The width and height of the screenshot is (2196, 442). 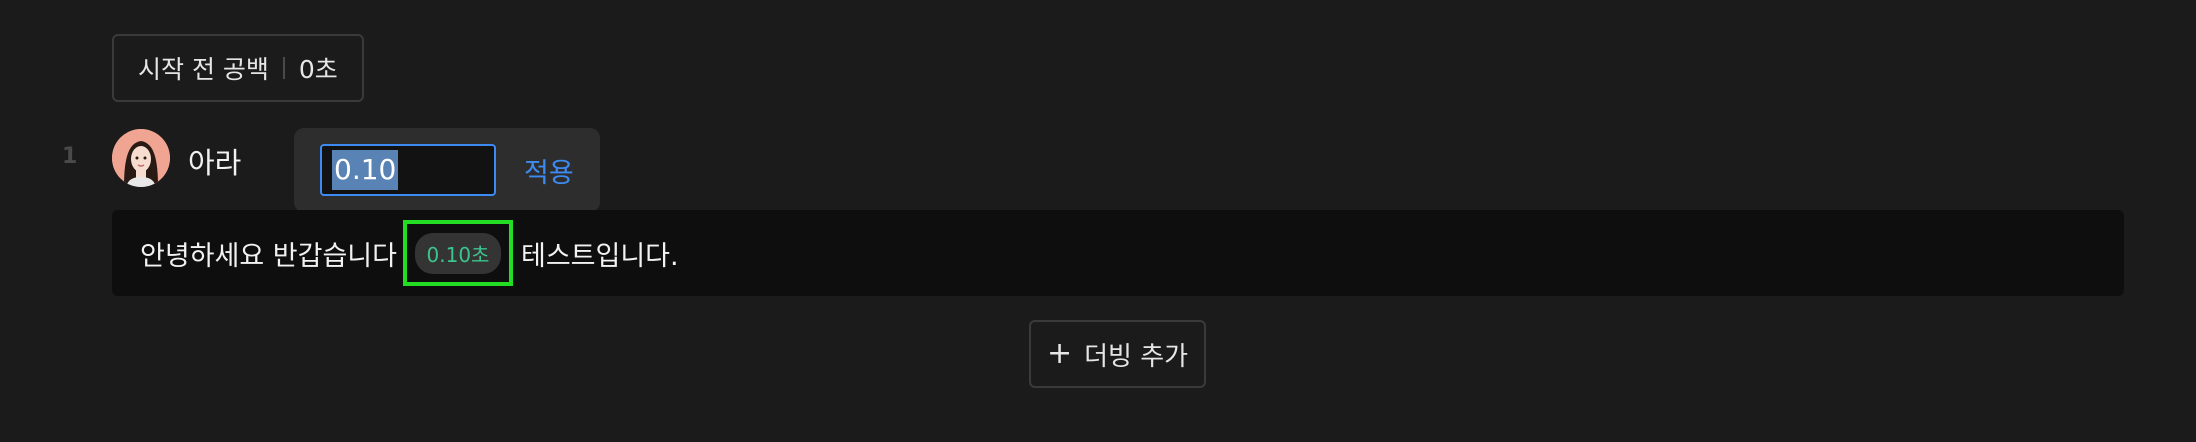 I want to click on add-dubbing-button: + 더빙 추가, so click(x=1117, y=354).